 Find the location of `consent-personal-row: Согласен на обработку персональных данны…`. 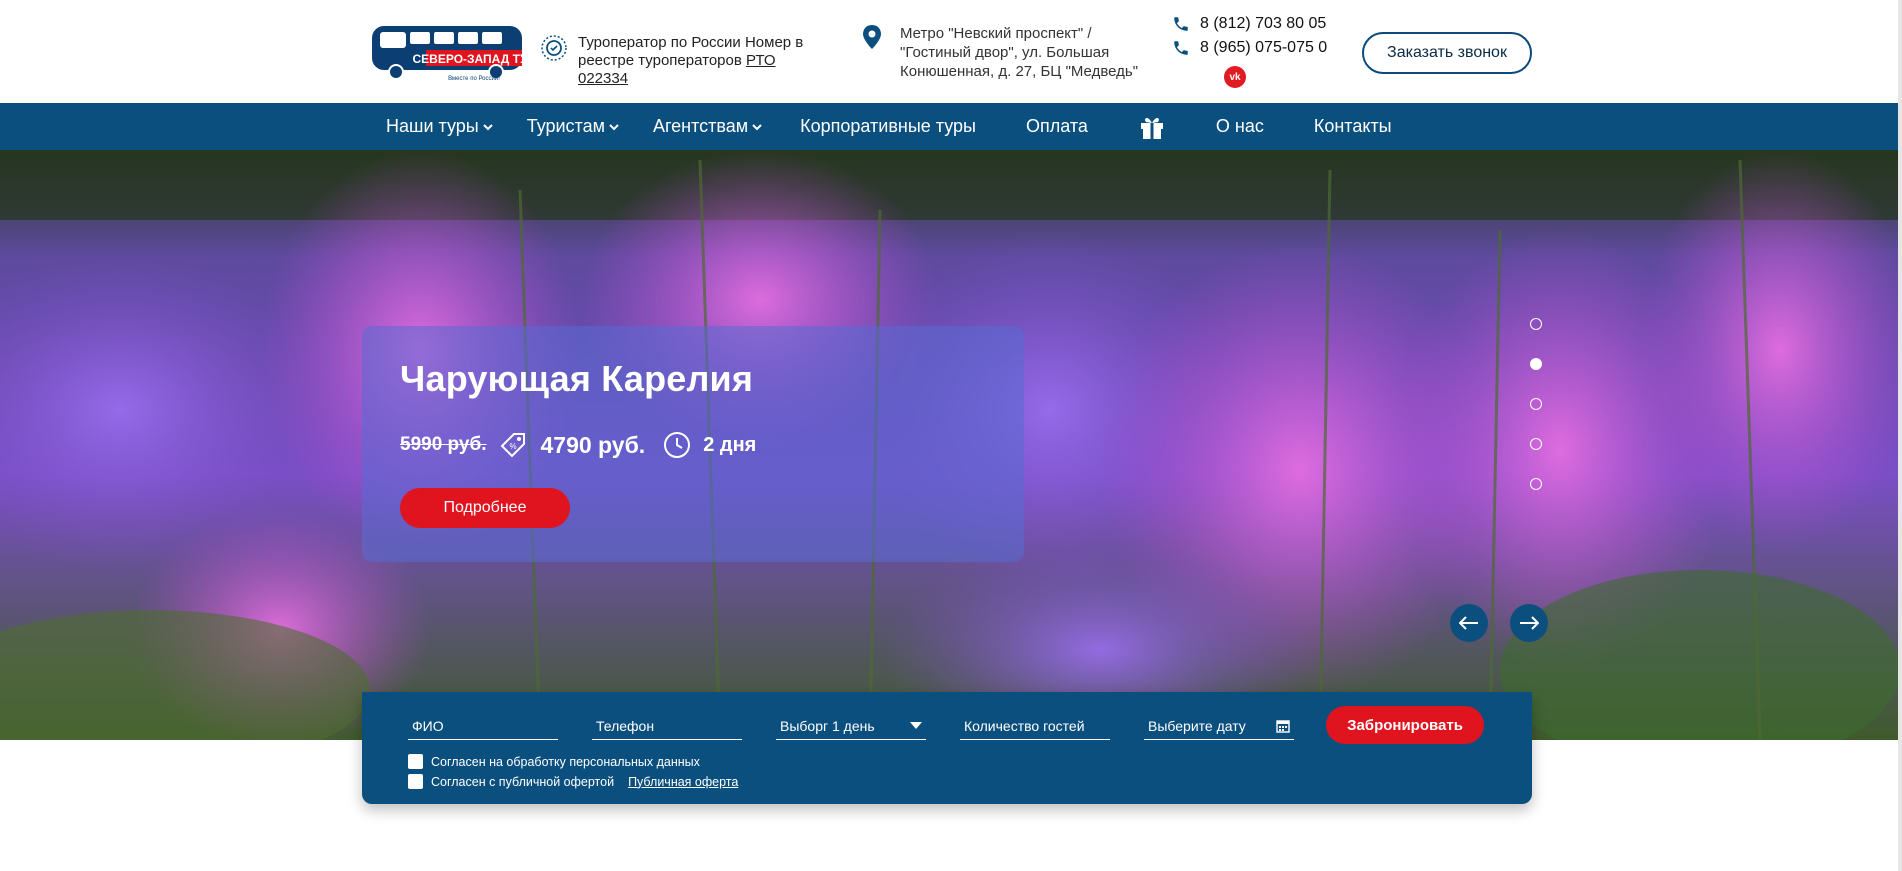

consent-personal-row: Согласен на обработку персональных данны… is located at coordinates (554, 761).